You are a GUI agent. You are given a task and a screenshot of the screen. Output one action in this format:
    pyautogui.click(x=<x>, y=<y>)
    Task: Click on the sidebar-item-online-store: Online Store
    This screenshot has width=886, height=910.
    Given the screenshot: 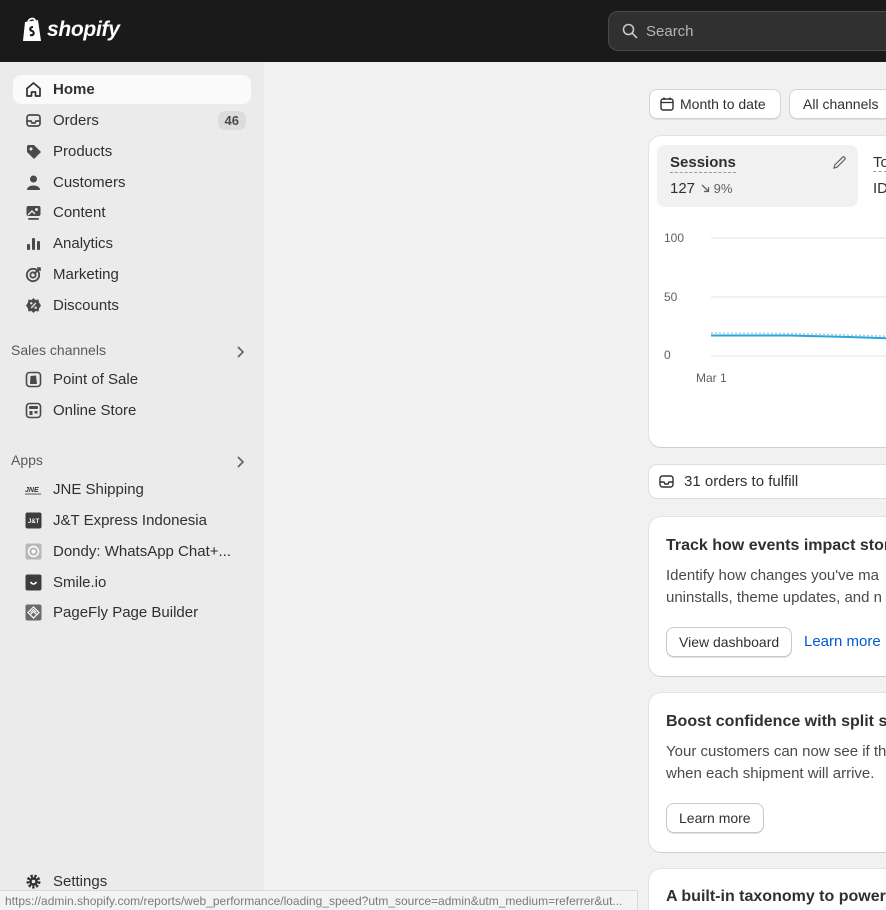 What is the action you would take?
    pyautogui.click(x=132, y=410)
    